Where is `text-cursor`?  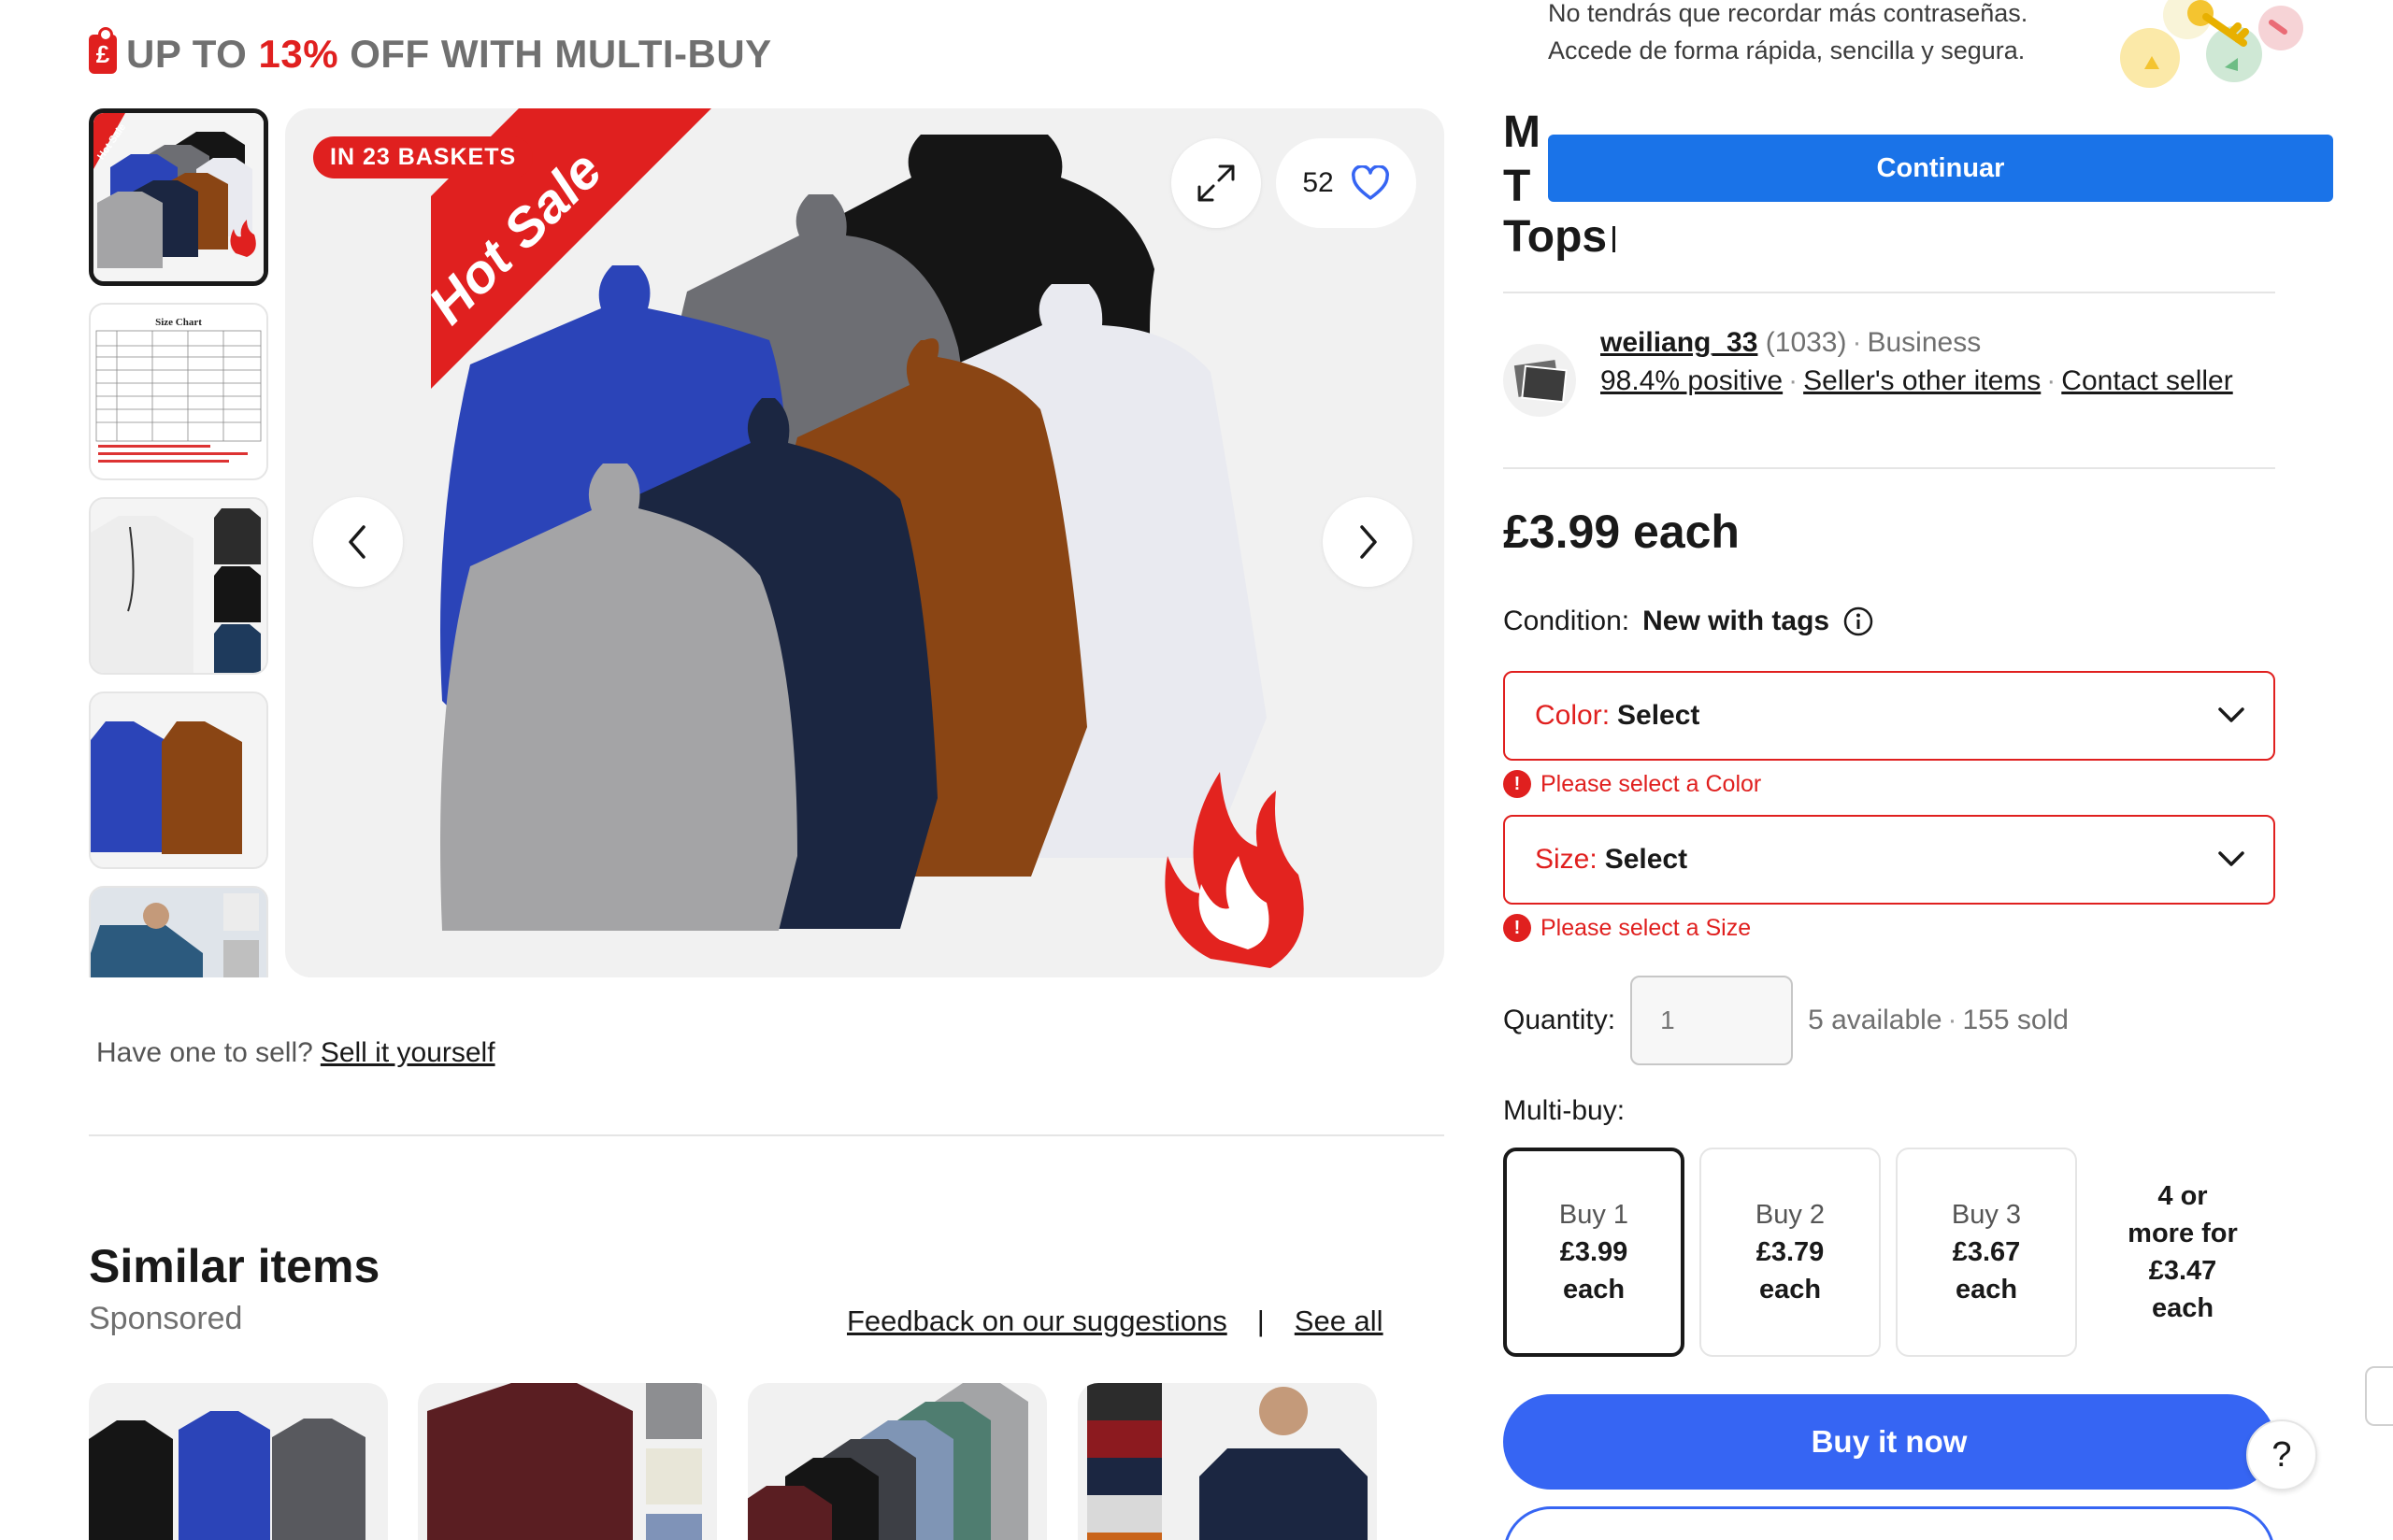
text-cursor is located at coordinates (1614, 239).